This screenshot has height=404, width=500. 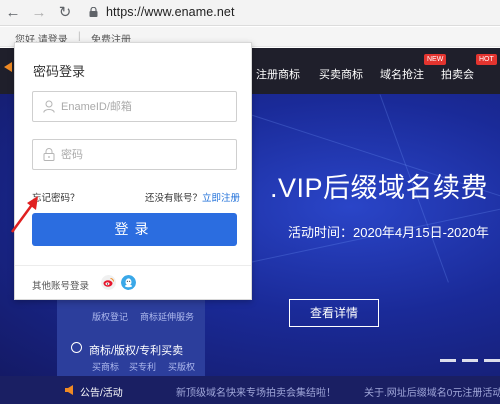 What do you see at coordinates (61, 286) in the screenshot?
I see `other-login-label: 其他账号登录` at bounding box center [61, 286].